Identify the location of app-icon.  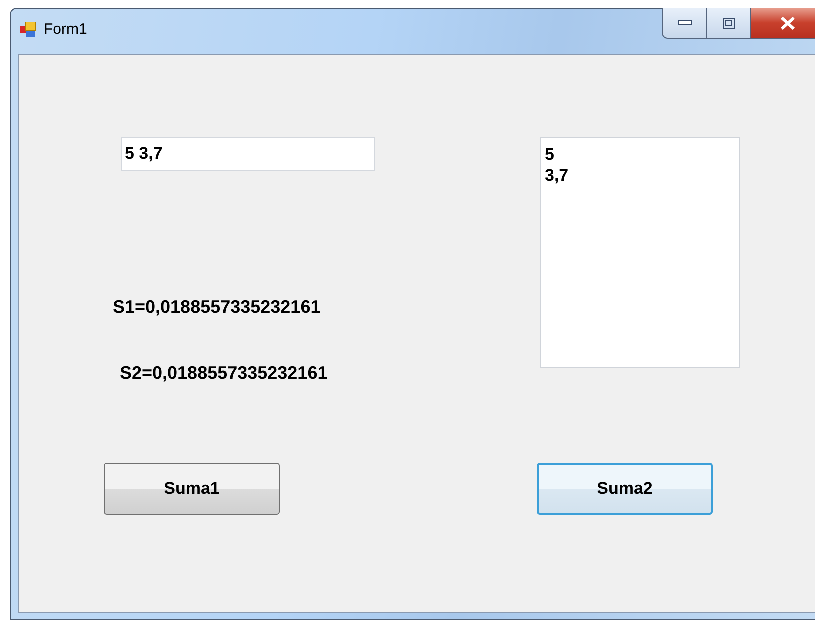
(29, 30).